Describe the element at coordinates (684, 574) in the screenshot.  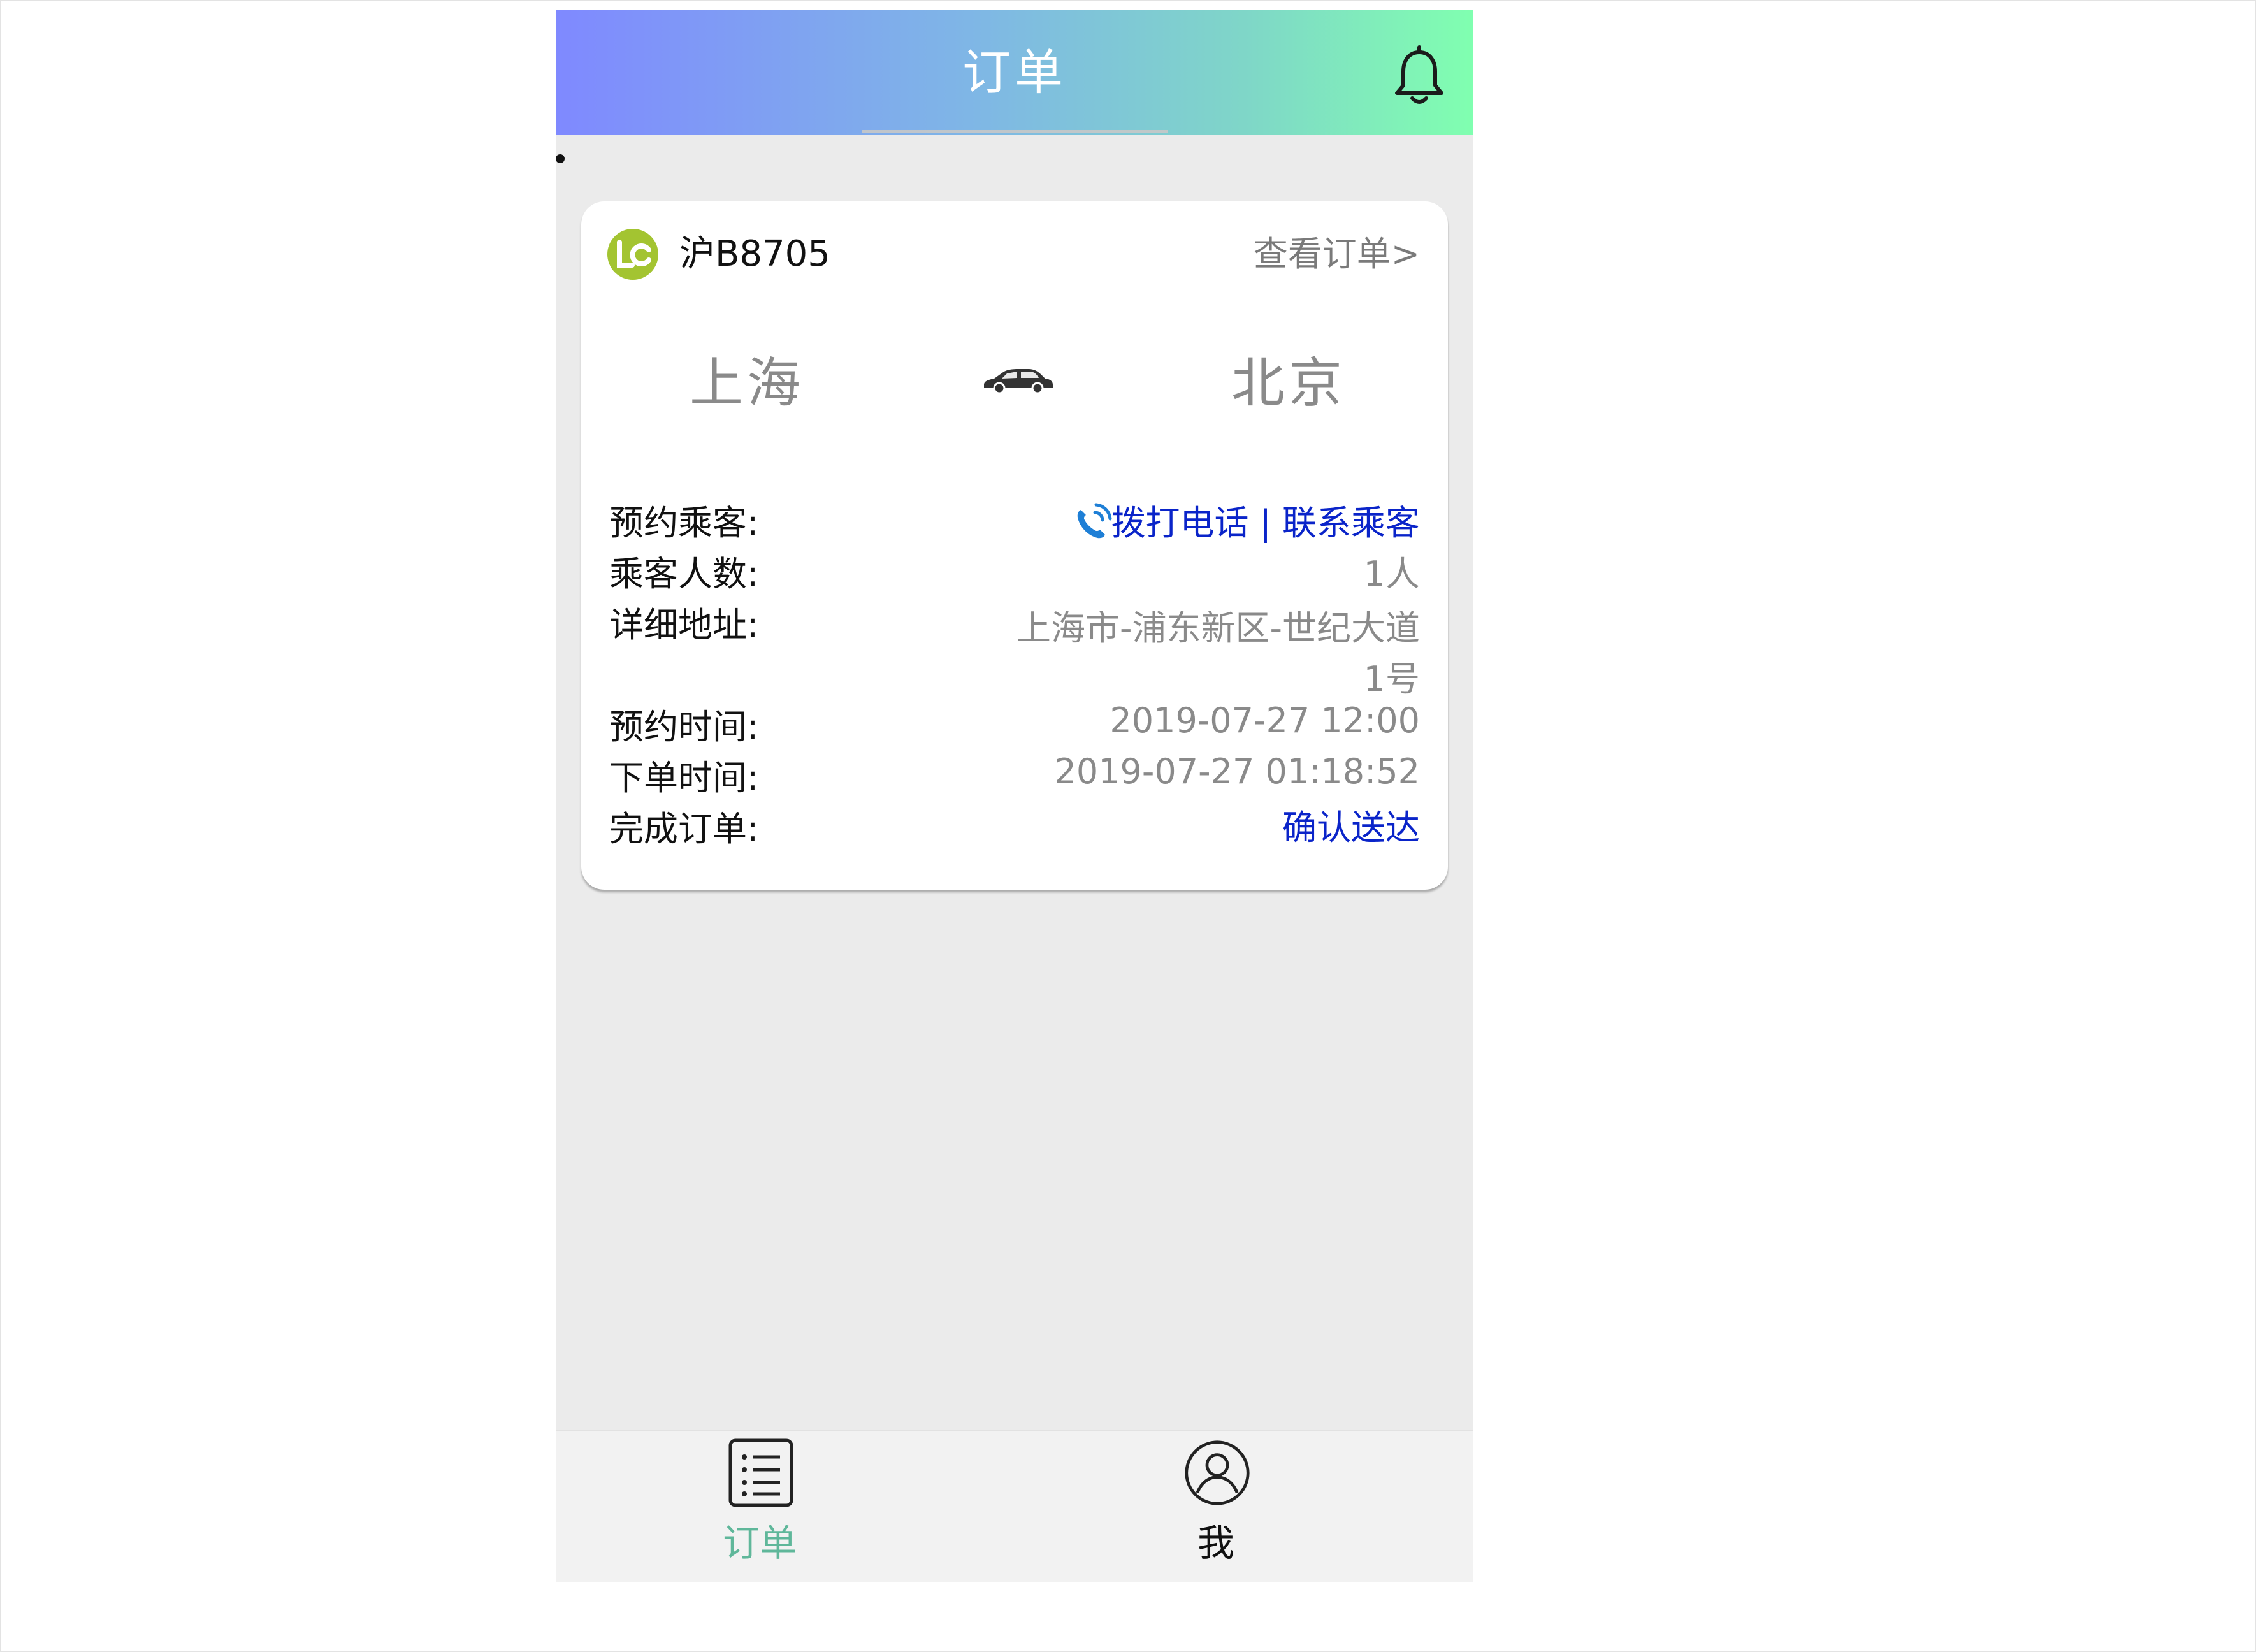
I see `passenger-count-label: 乘客人数:` at that location.